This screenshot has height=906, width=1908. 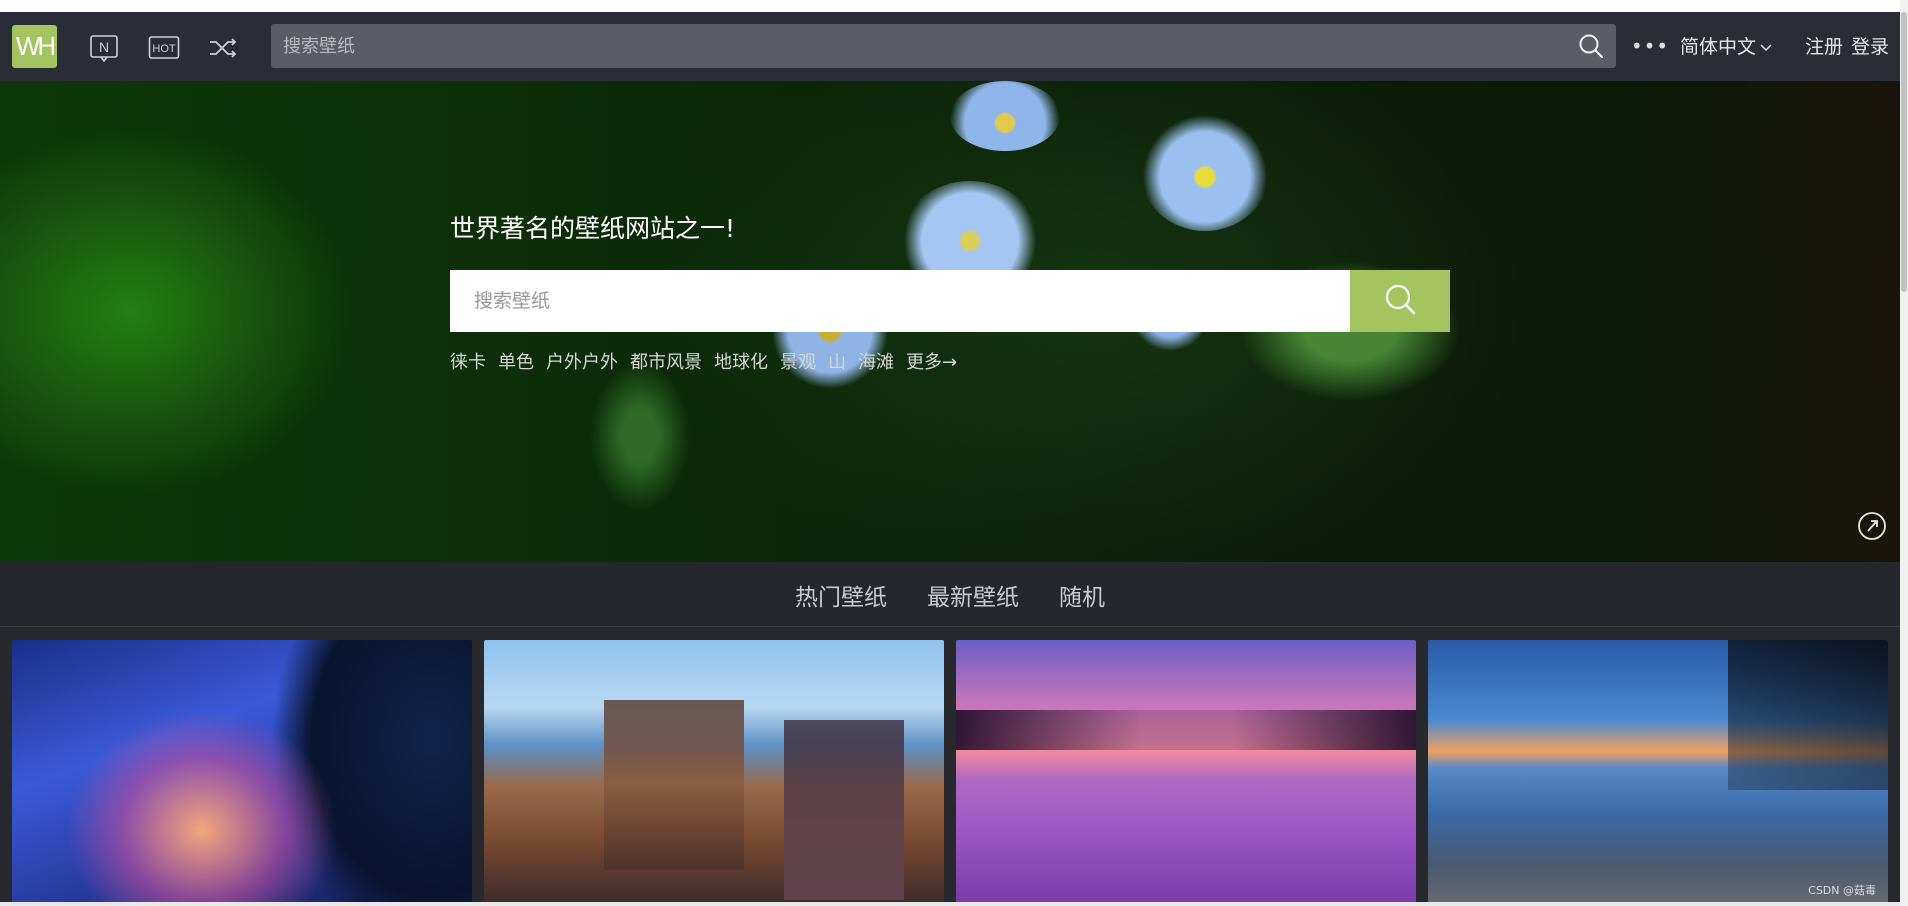 I want to click on treeline-shape, so click(x=1186, y=730).